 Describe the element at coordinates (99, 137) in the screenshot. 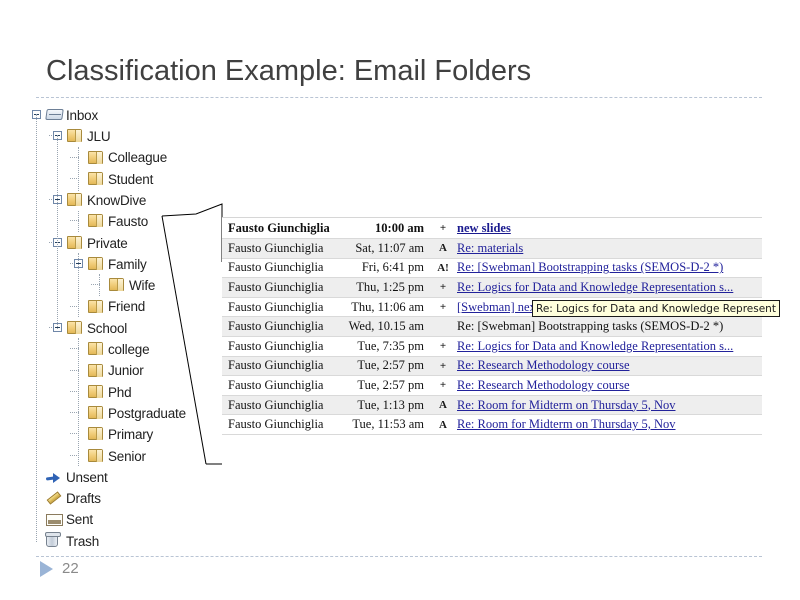

I see `tree-item-label: JLU` at that location.